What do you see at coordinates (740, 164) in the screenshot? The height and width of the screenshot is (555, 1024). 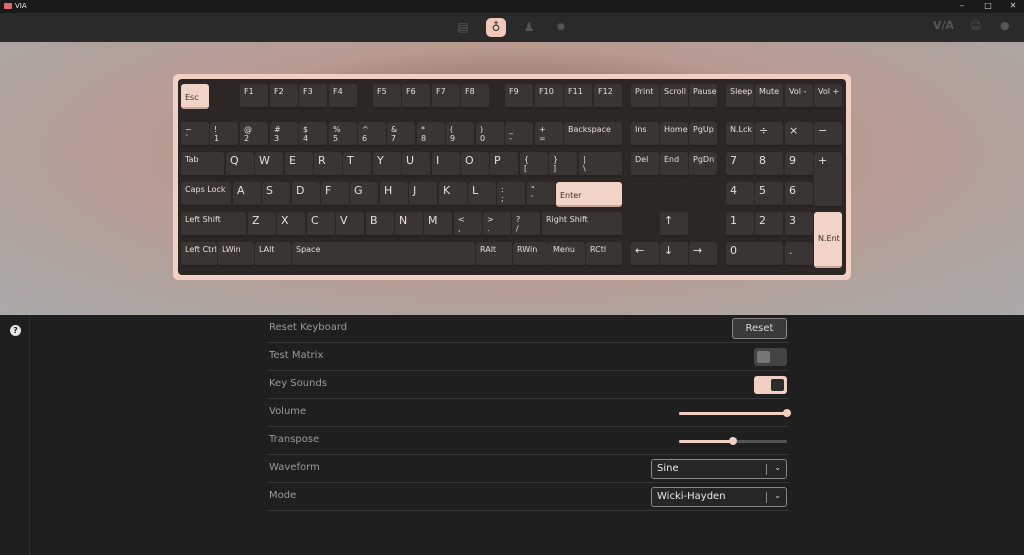 I see `key-num7: 7` at bounding box center [740, 164].